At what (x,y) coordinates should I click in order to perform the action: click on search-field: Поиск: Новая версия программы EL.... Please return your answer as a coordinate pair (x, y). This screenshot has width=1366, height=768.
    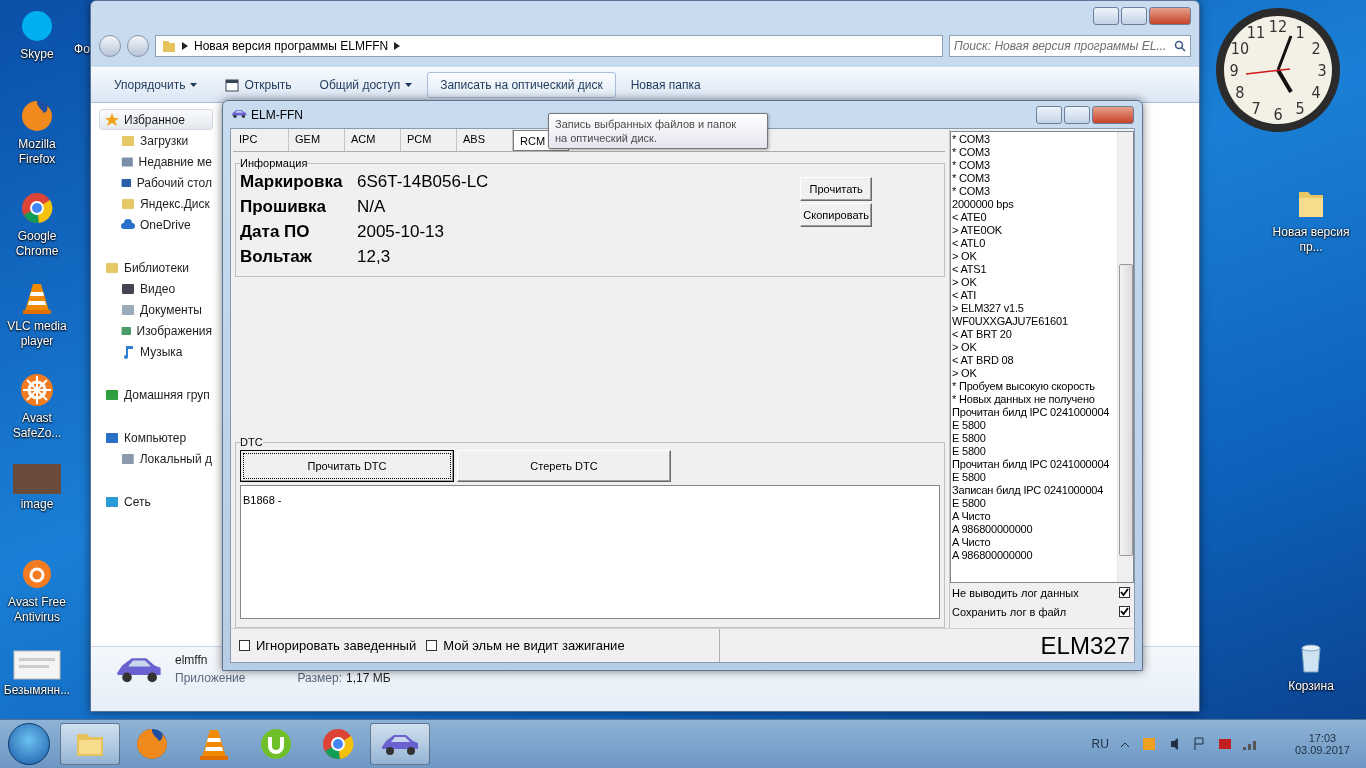
    Looking at the image, I should click on (1070, 46).